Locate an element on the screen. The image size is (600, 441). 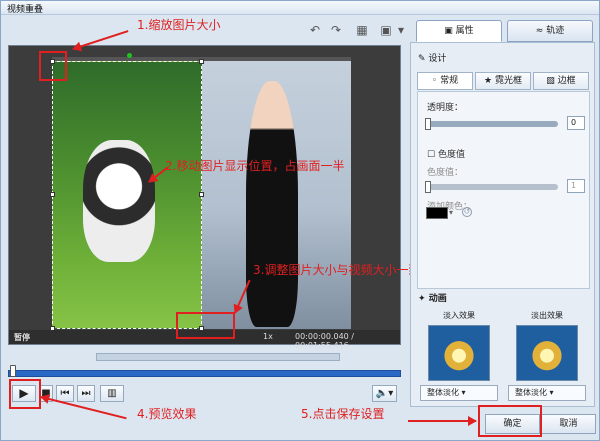
monitor-icon: ▣ is located at coordinates (386, 30).